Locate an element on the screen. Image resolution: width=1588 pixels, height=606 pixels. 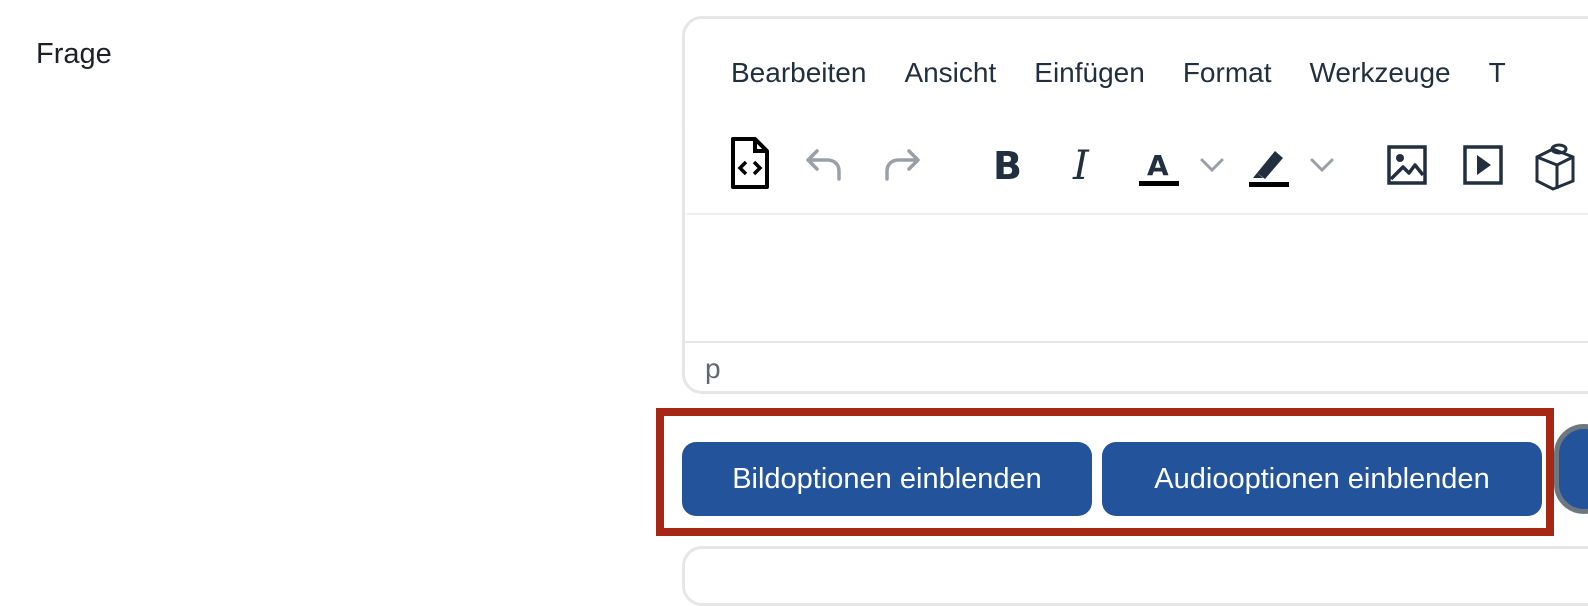
next-editor-box is located at coordinates (1135, 576).